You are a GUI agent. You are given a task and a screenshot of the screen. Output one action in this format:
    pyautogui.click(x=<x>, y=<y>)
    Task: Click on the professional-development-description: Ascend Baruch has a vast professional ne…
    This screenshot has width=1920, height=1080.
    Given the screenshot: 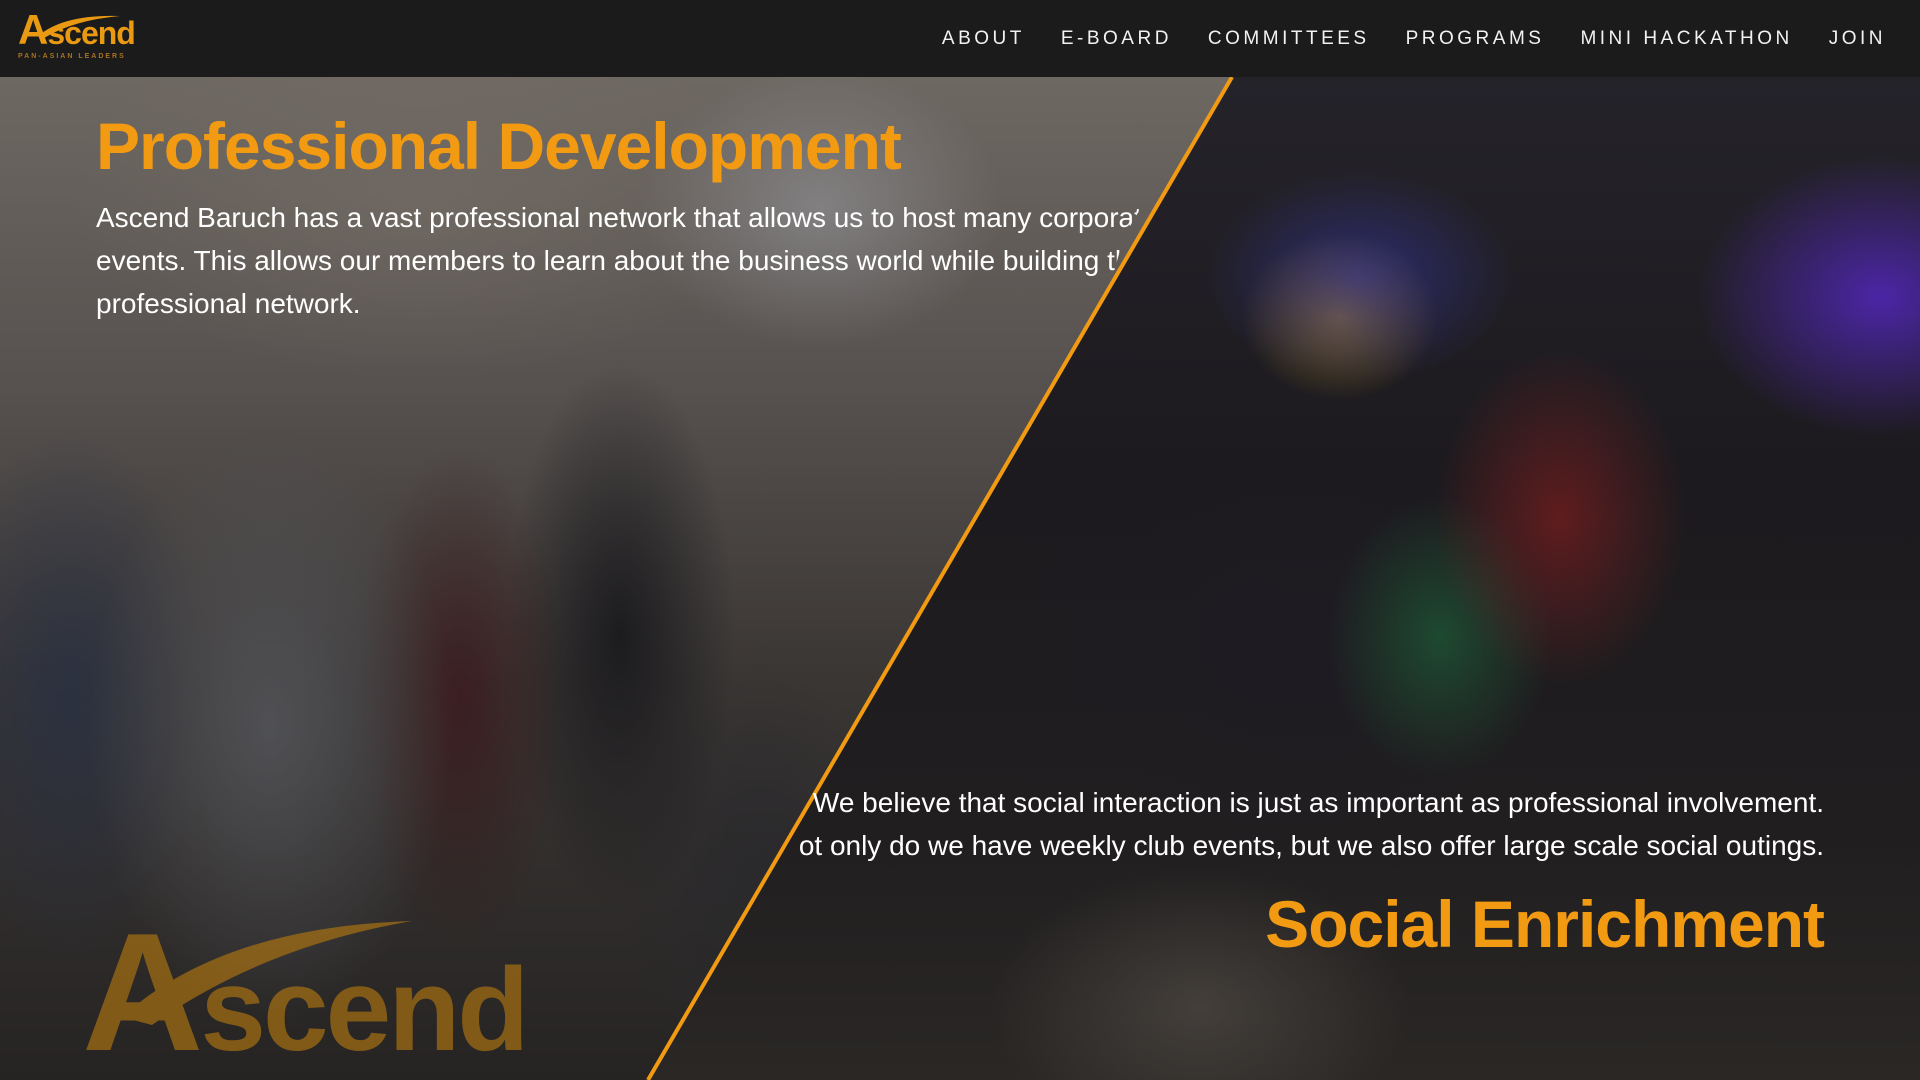 What is the action you would take?
    pyautogui.click(x=621, y=260)
    